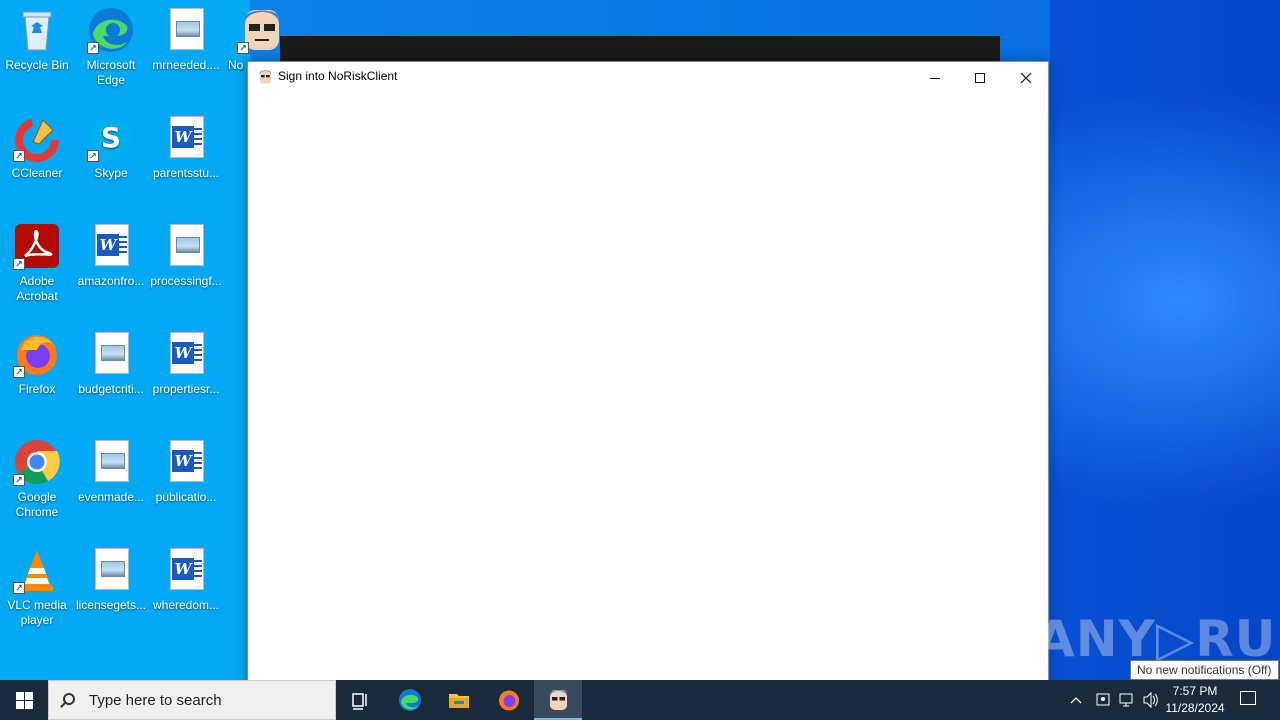 The height and width of the screenshot is (720, 1280). I want to click on tray-meet-now, so click(1104, 700).